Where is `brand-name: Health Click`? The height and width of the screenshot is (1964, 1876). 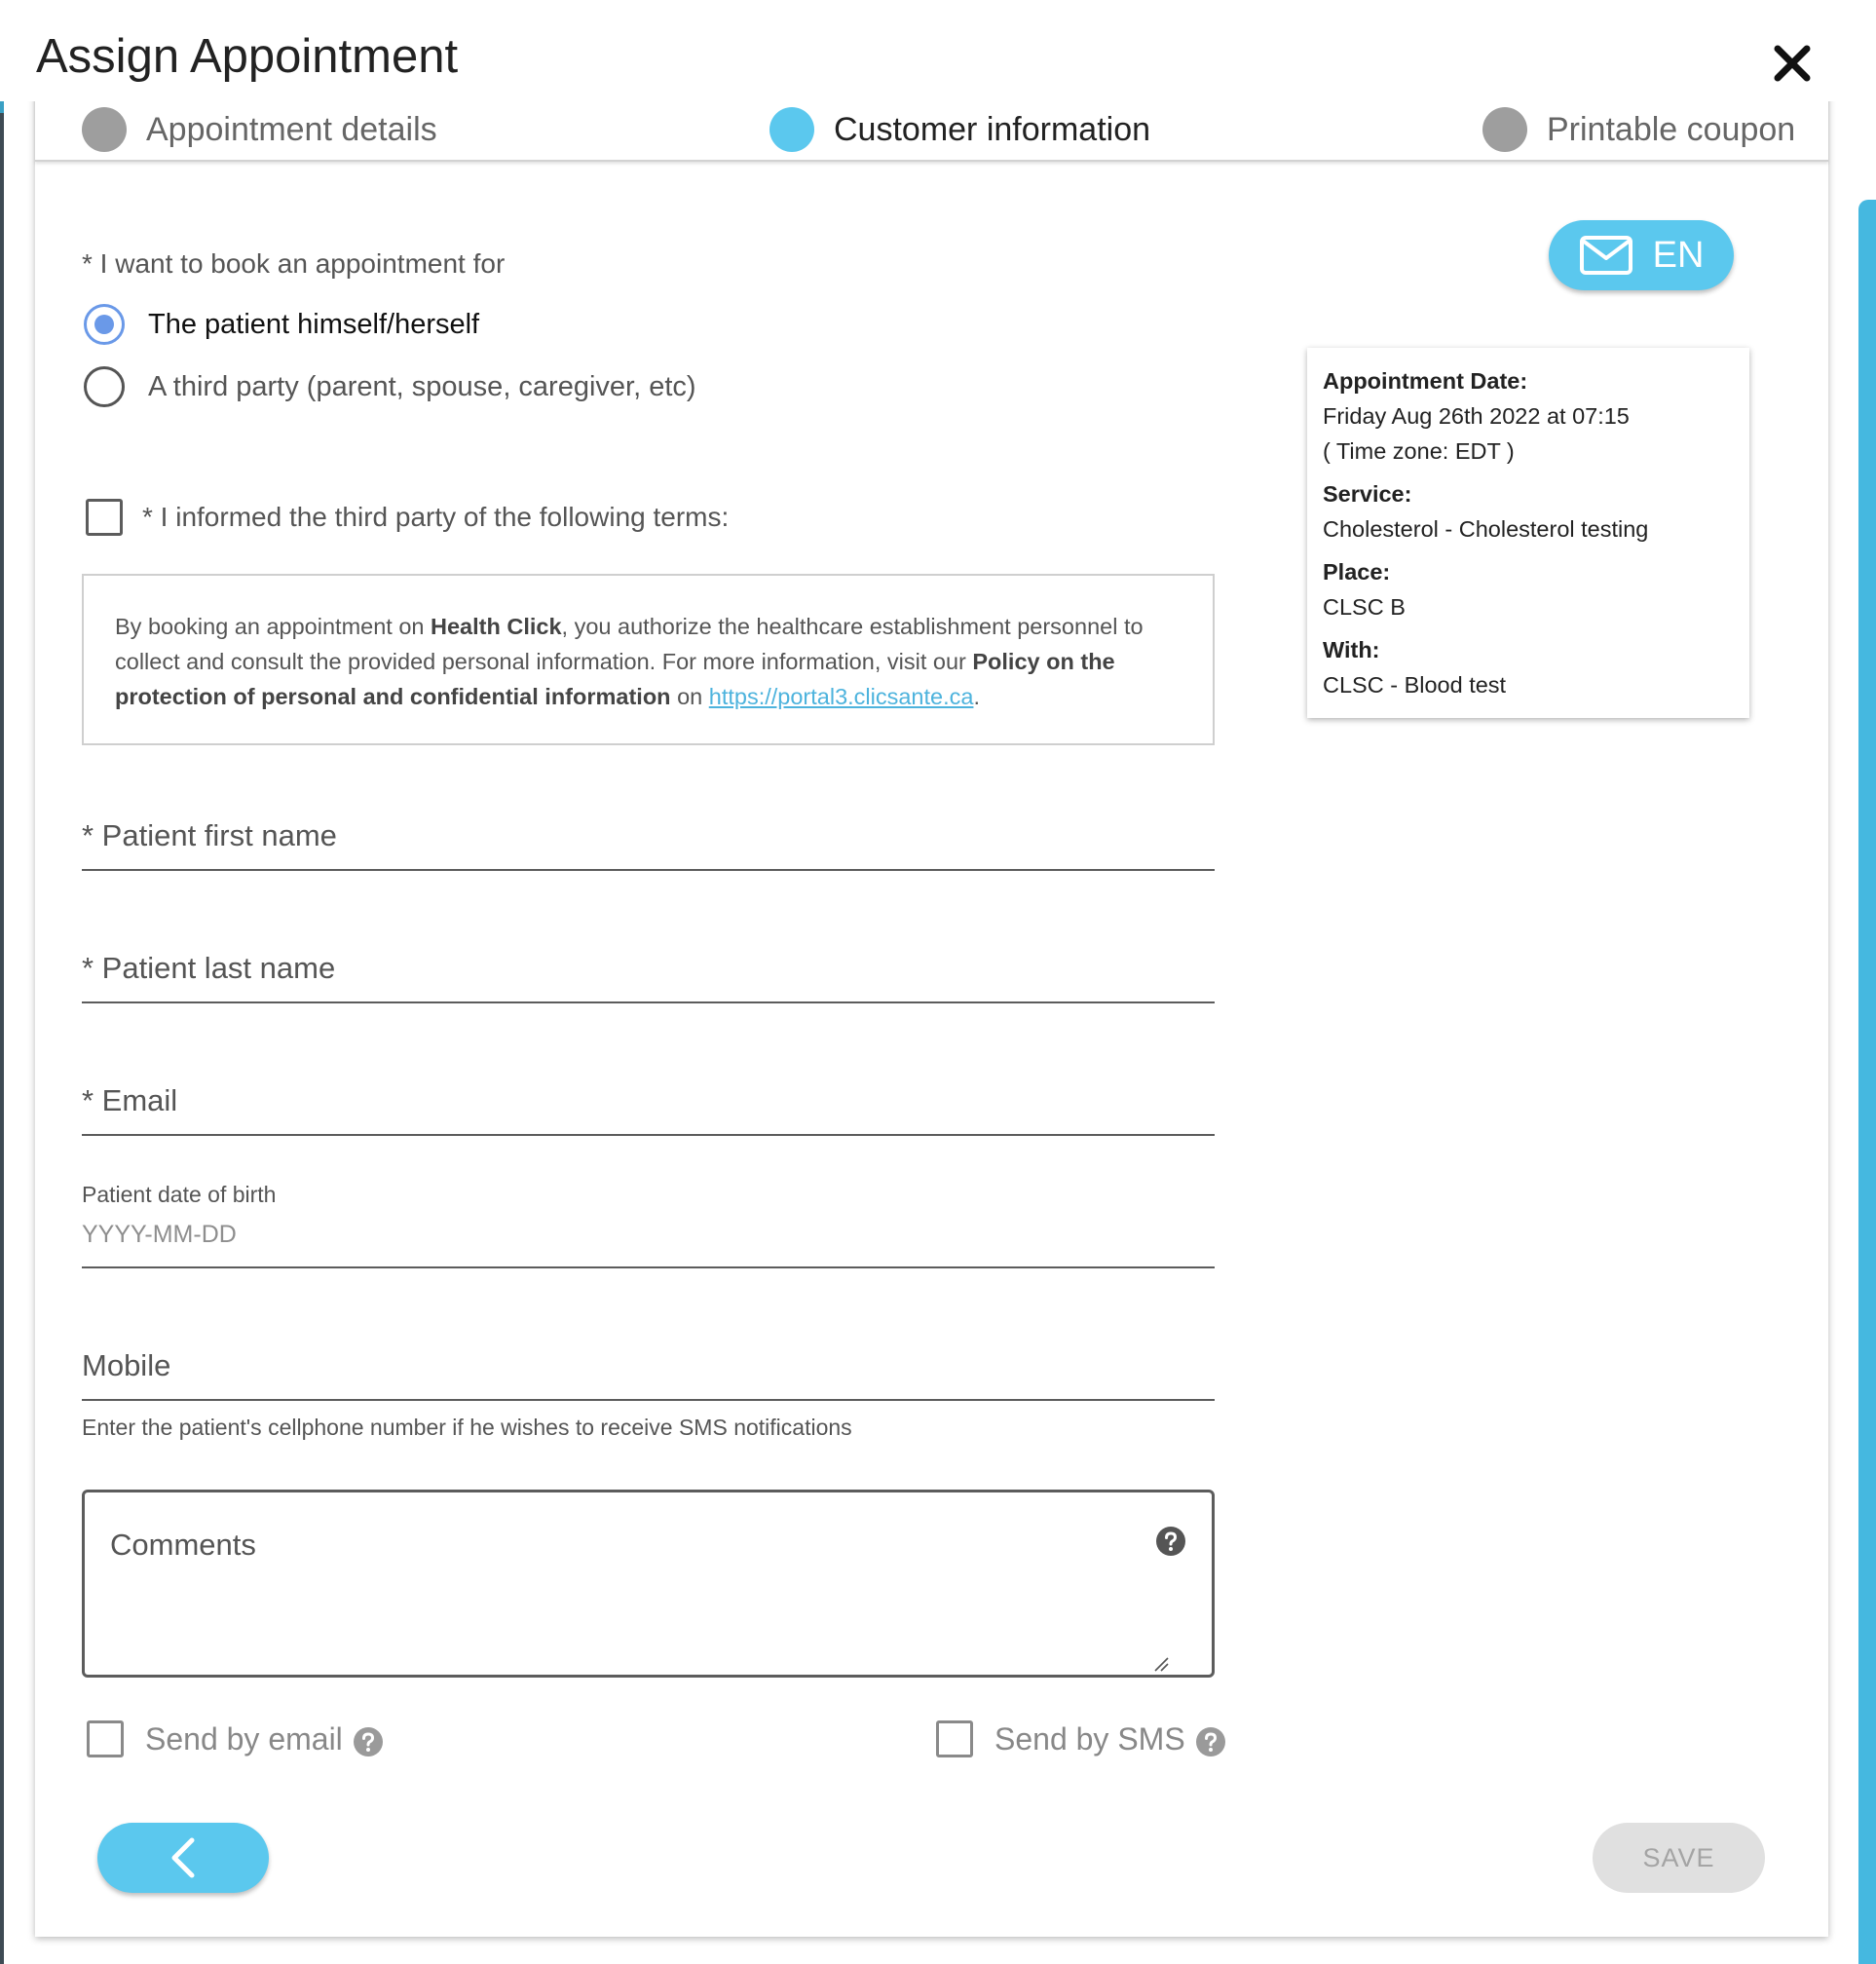
brand-name: Health Click is located at coordinates (497, 626).